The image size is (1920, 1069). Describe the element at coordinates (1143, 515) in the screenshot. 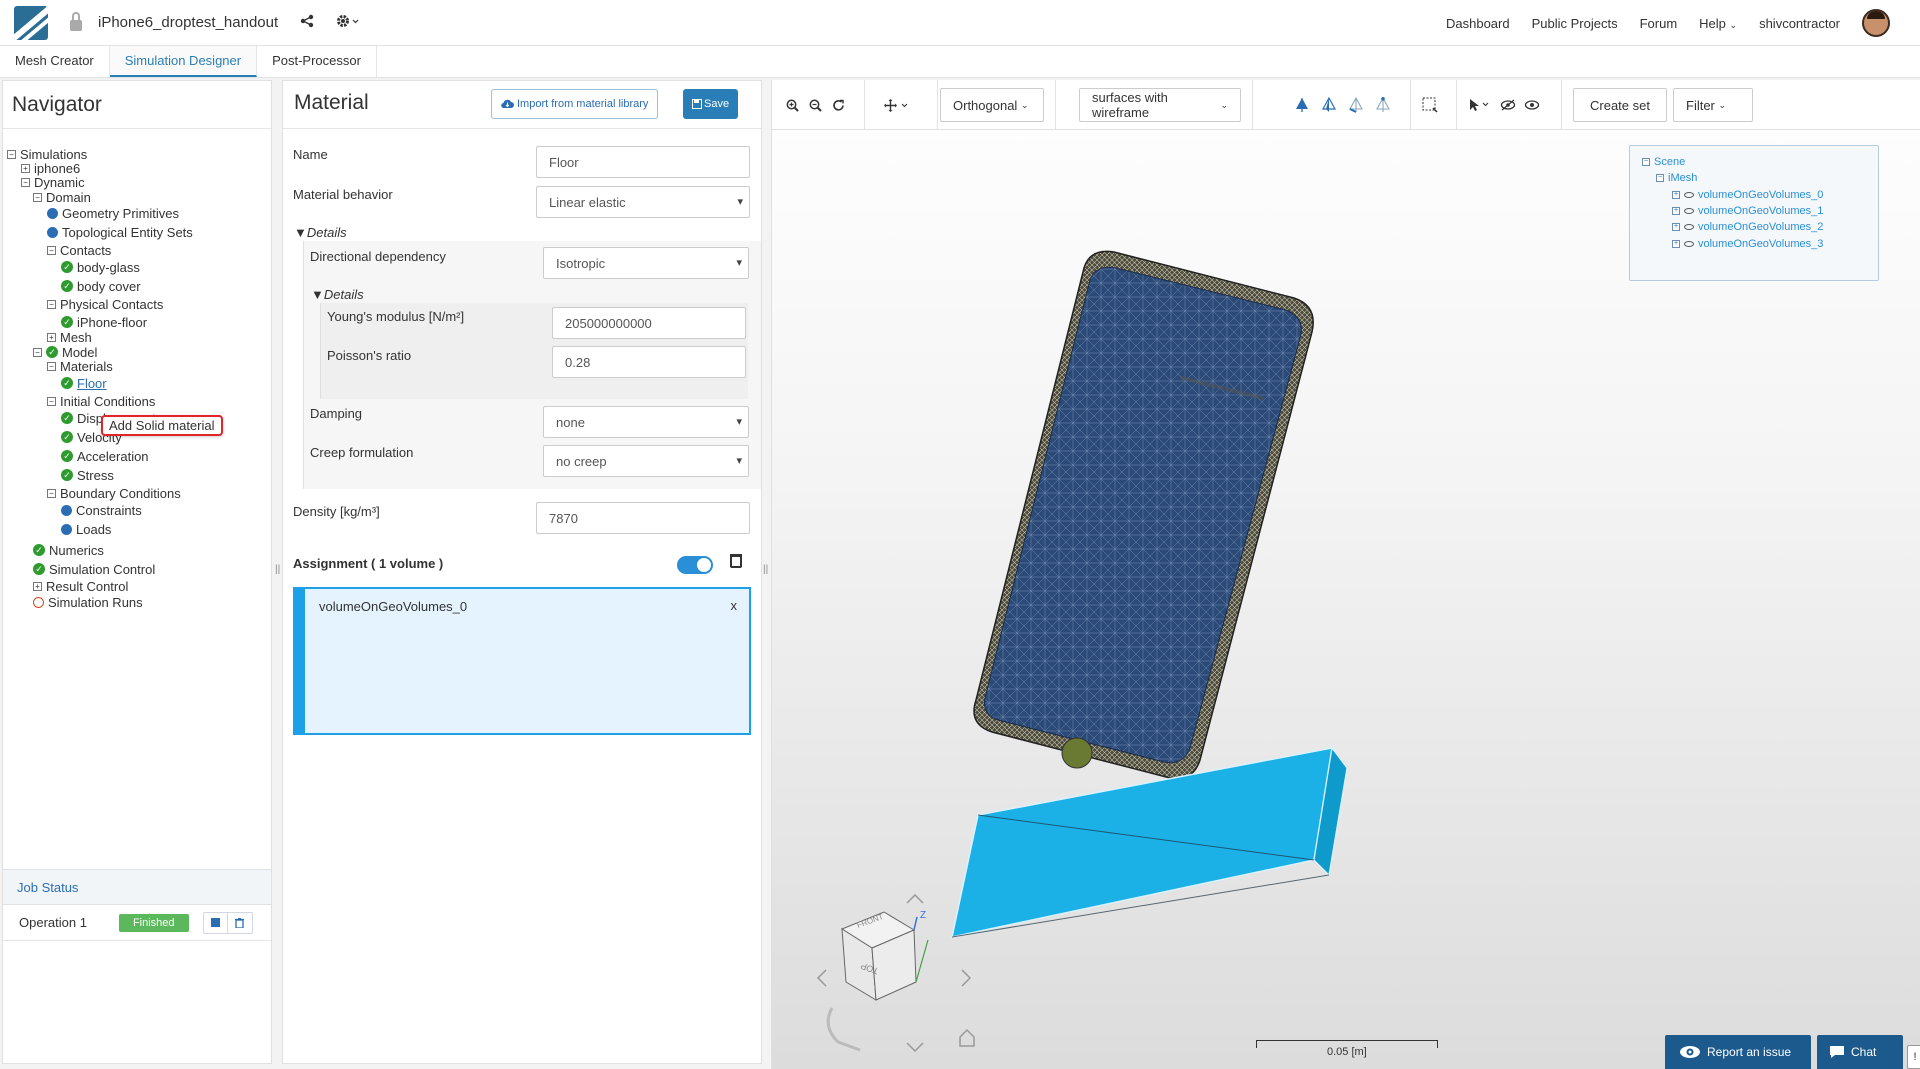

I see `phone-model` at that location.